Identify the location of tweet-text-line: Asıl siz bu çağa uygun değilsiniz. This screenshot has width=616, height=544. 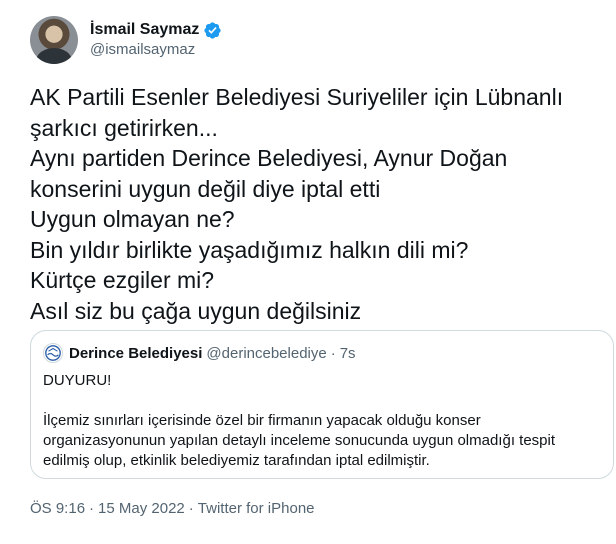
(196, 310).